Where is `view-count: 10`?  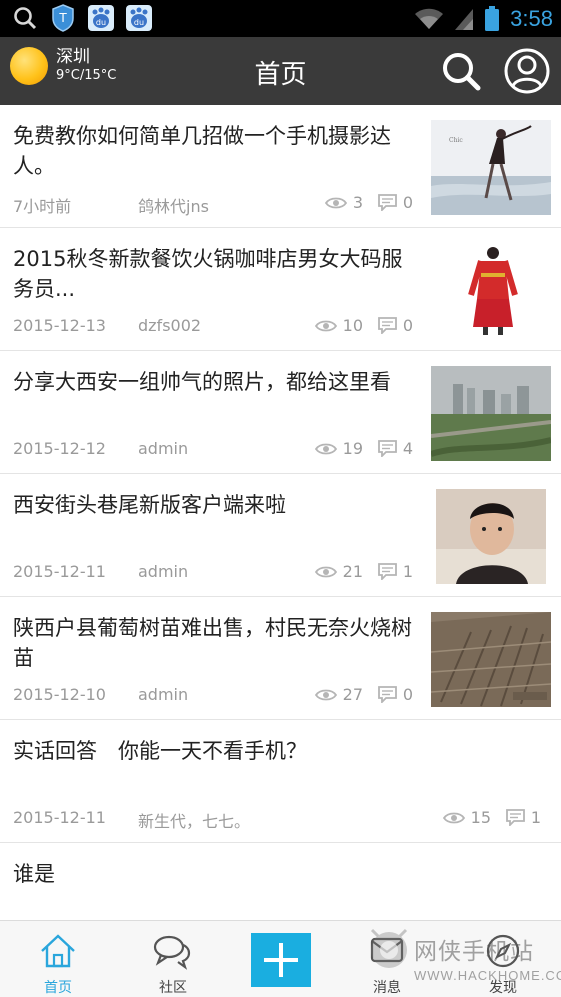 view-count: 10 is located at coordinates (352, 325).